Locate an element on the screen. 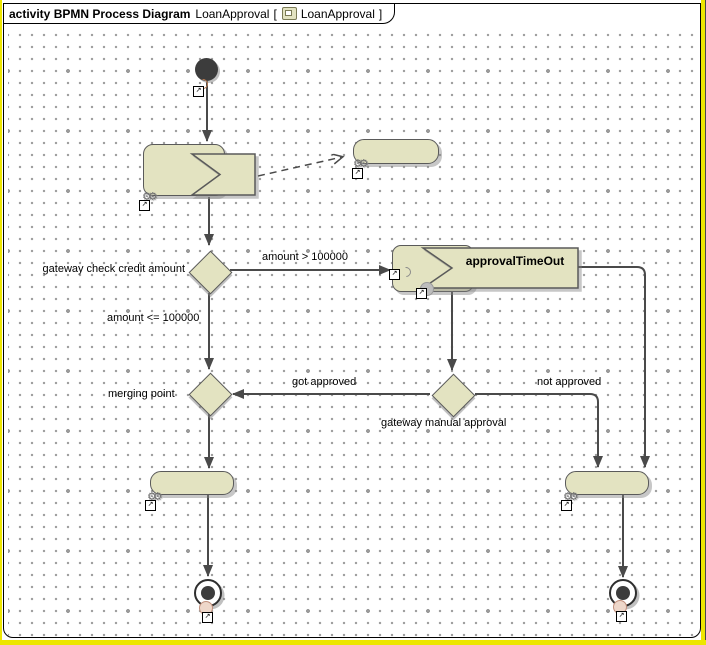  label-not-approved: not approved is located at coordinates (569, 382).